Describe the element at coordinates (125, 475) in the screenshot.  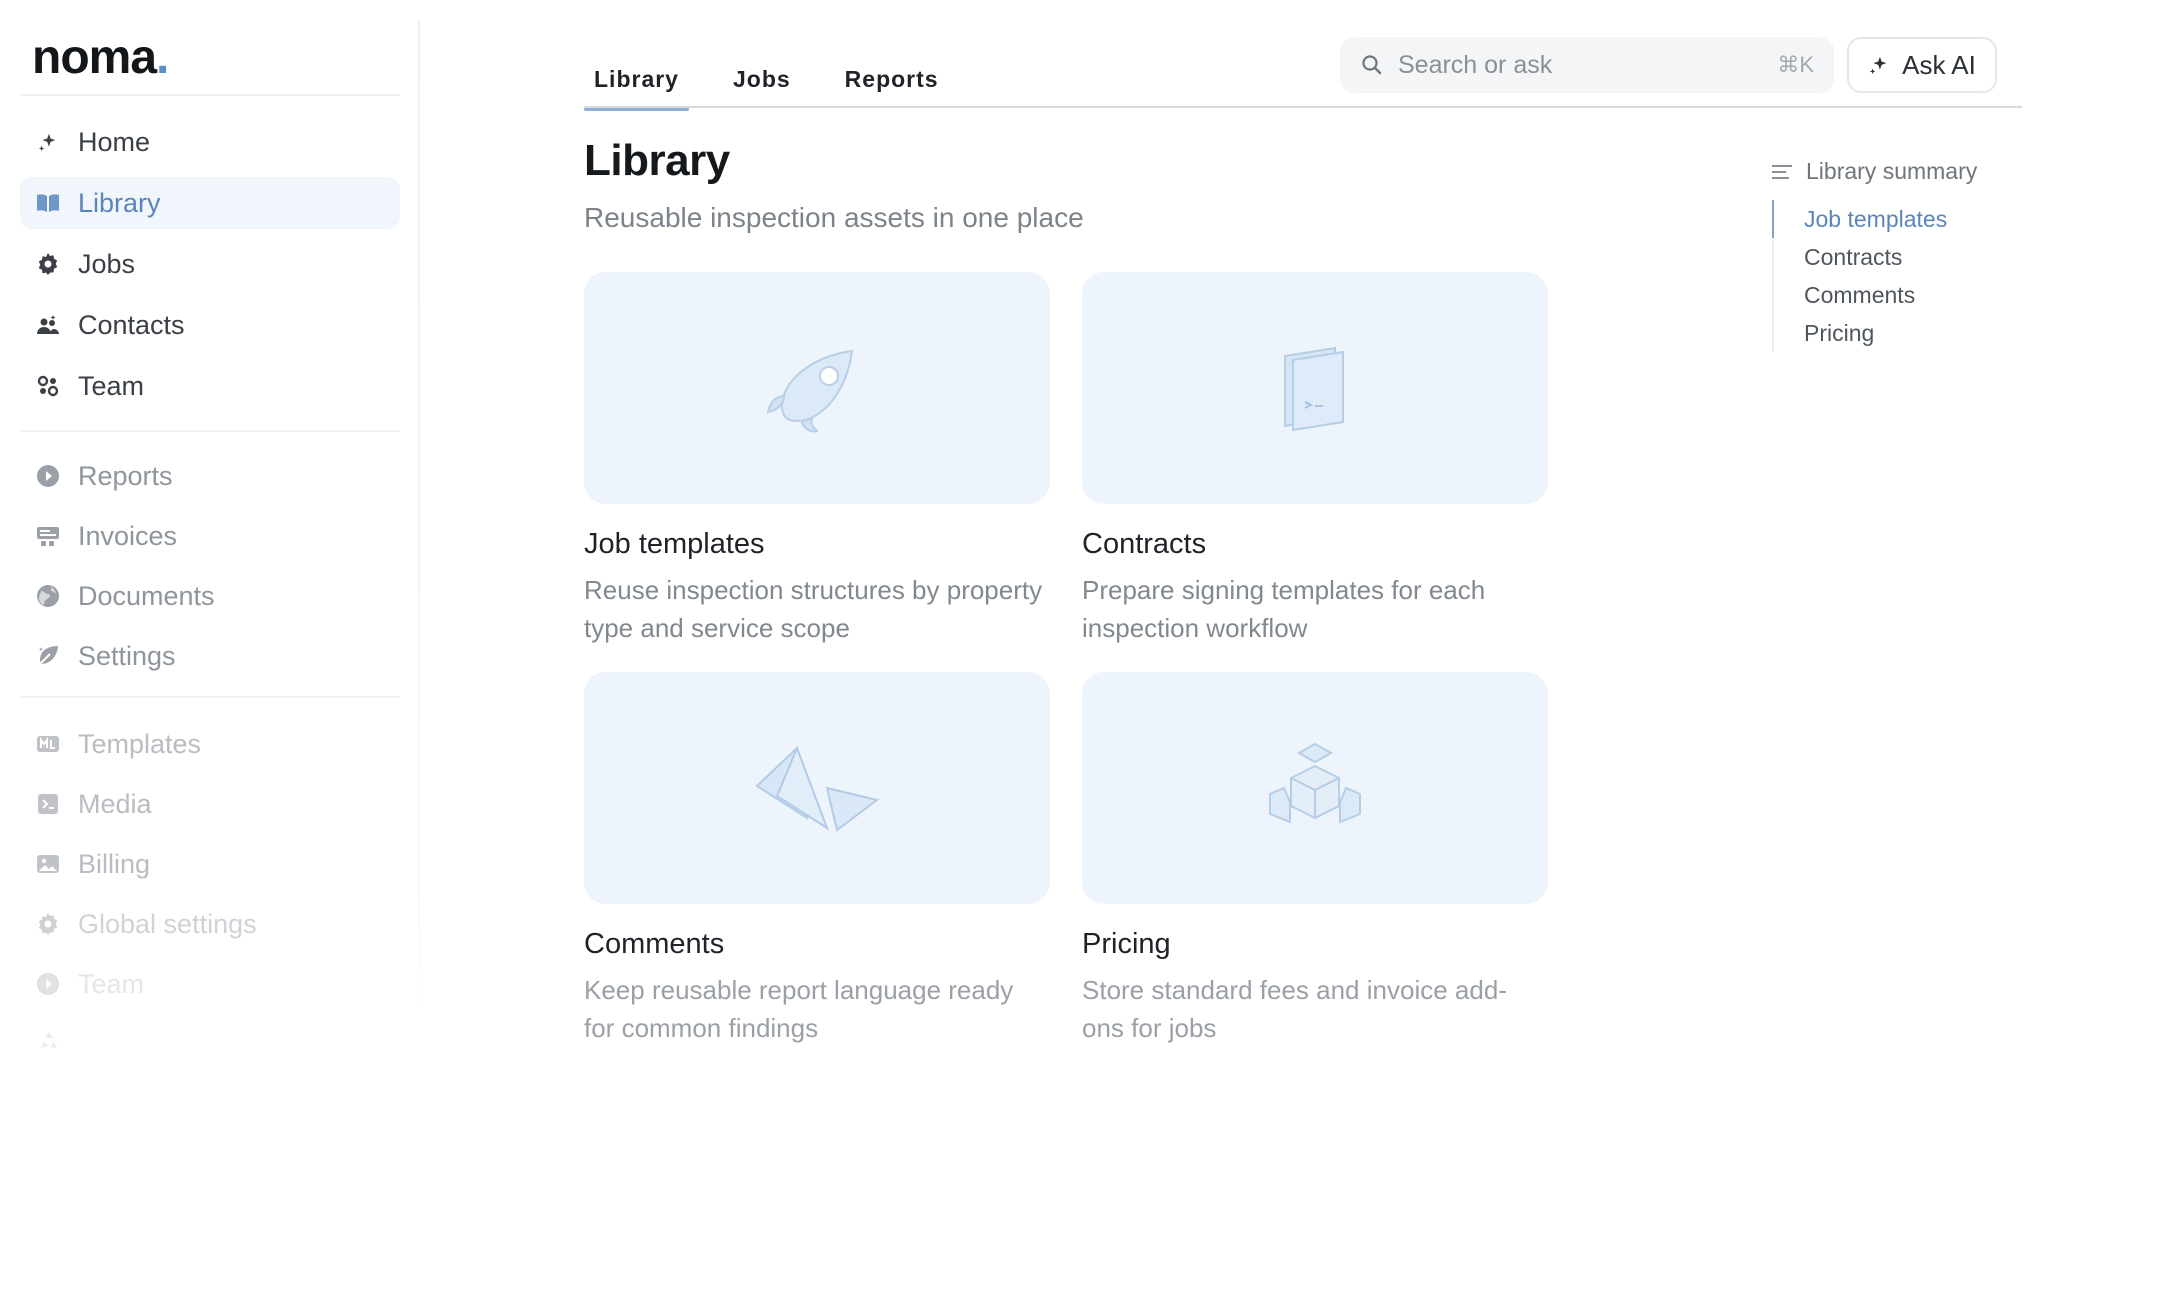
I see `sidebar-item-label: Reports` at that location.